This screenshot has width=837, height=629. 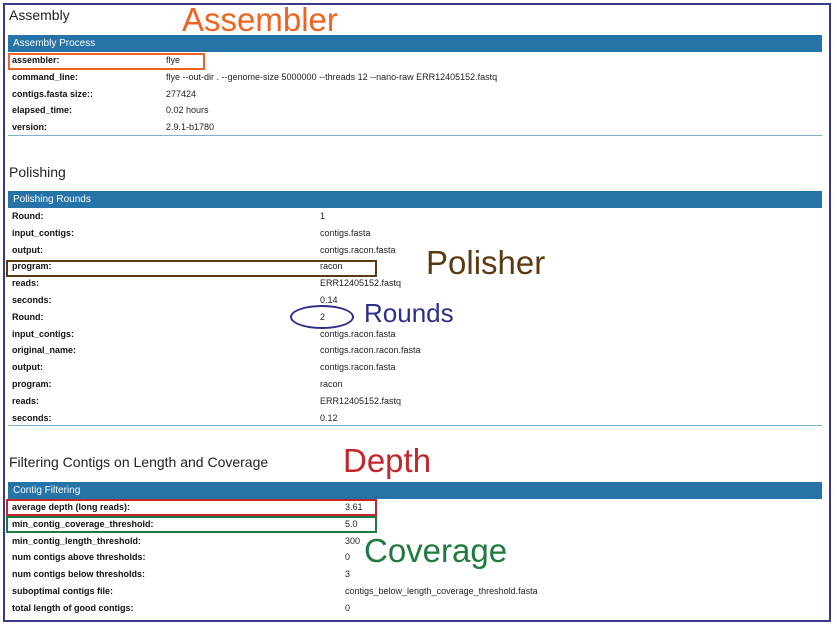 I want to click on row-key: total length of good contigs:, so click(x=73, y=607).